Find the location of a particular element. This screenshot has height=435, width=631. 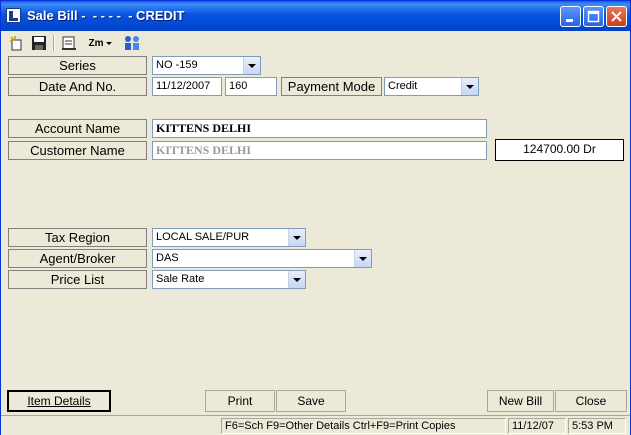

minimize-icon is located at coordinates (569, 20).